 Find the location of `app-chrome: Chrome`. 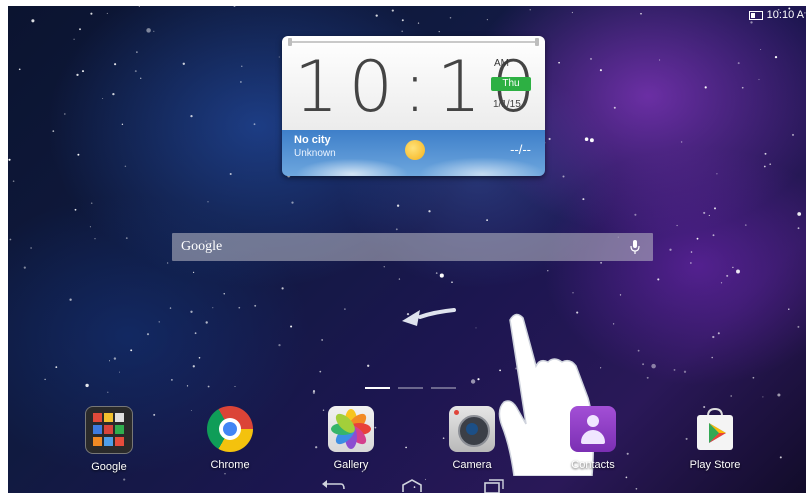

app-chrome: Chrome is located at coordinates (230, 438).